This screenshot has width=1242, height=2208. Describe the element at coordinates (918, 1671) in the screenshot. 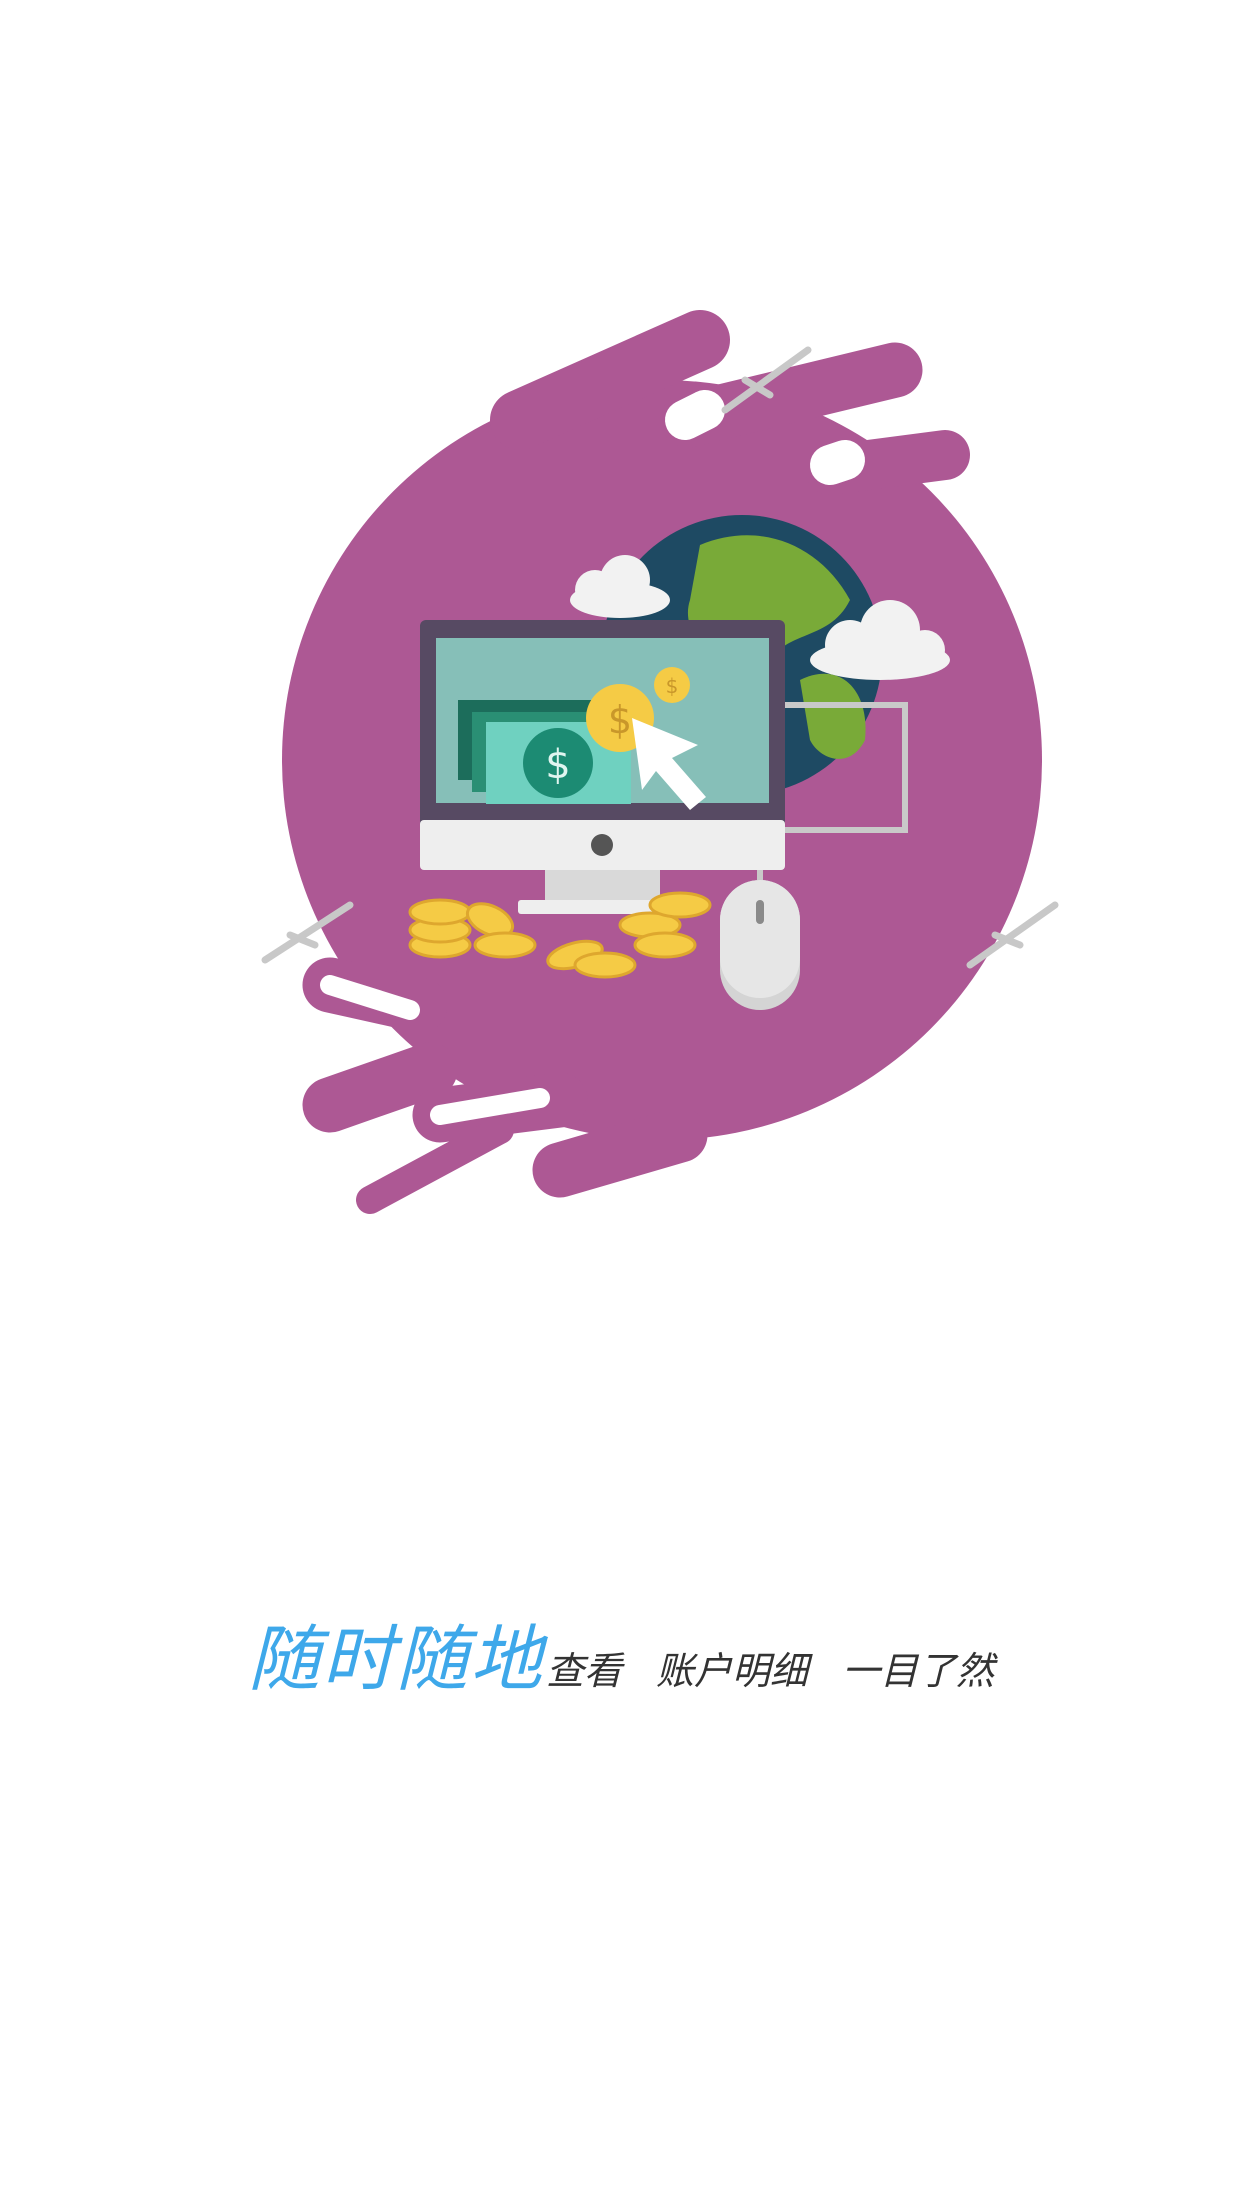

I see `slogan-part-at-a-glance: 一目了然` at that location.